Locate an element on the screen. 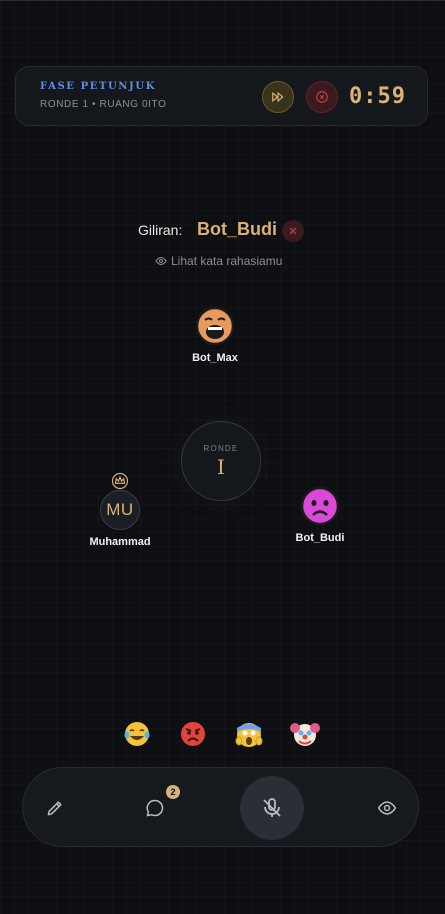 The height and width of the screenshot is (914, 445). fast-forward-icon is located at coordinates (278, 97).